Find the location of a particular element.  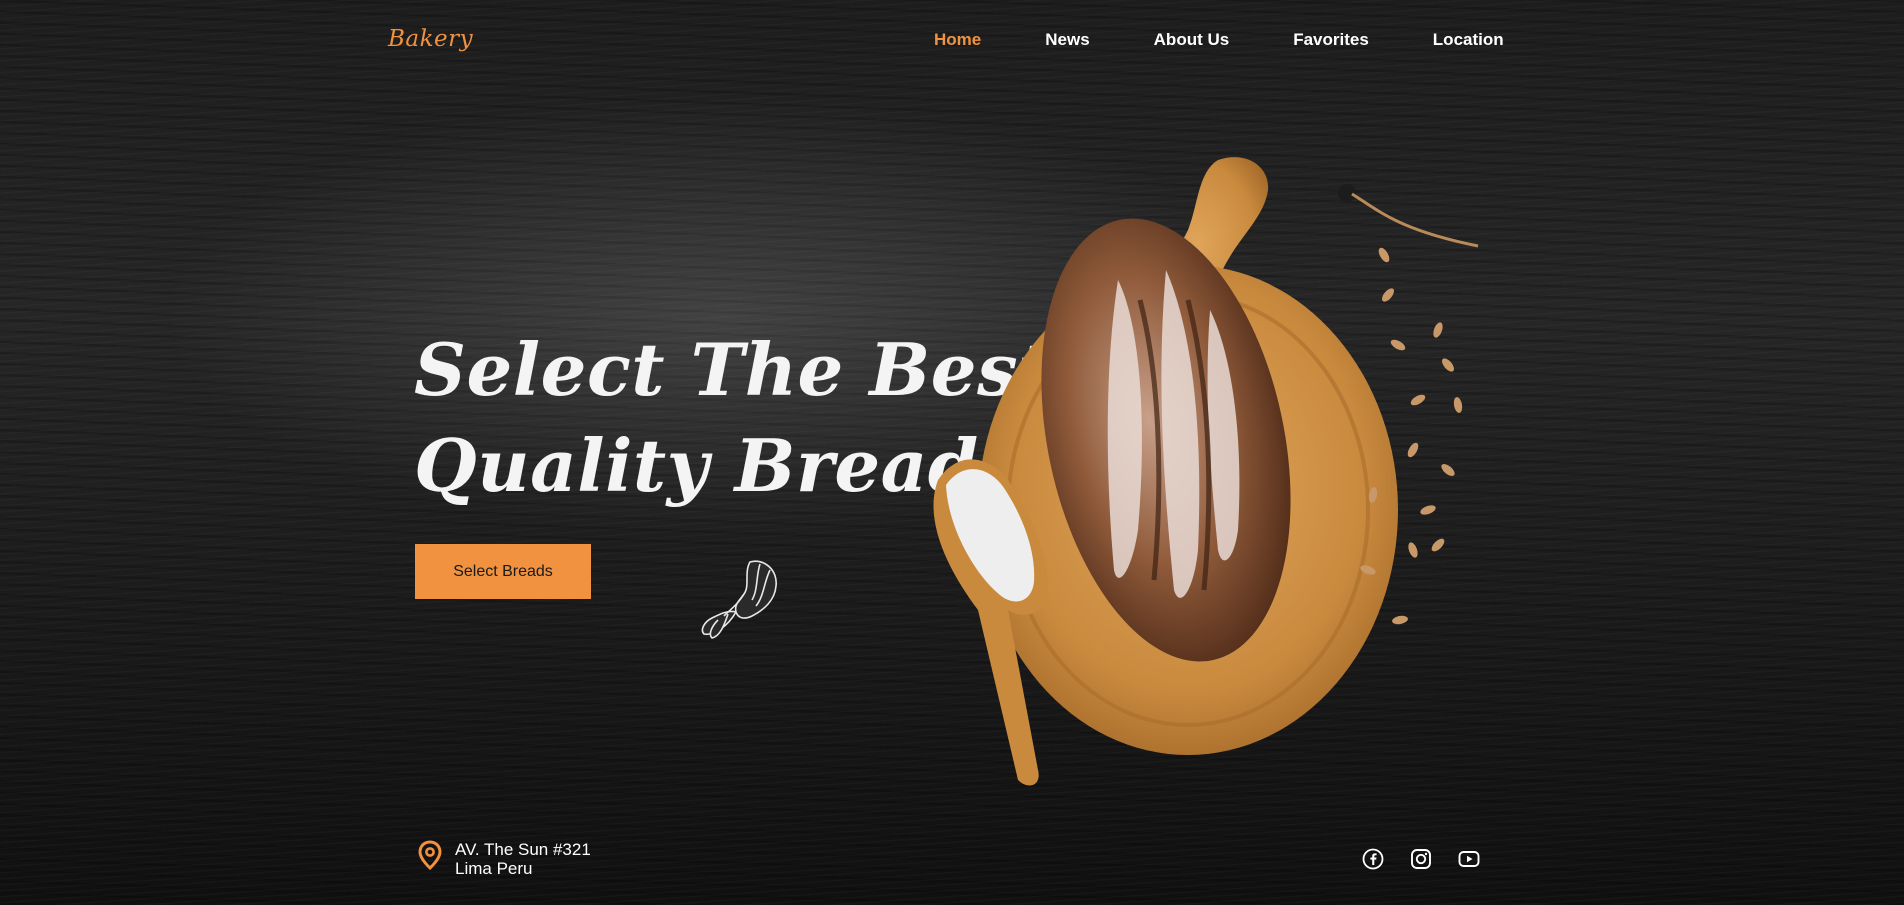

nav-home: Home is located at coordinates (957, 40).